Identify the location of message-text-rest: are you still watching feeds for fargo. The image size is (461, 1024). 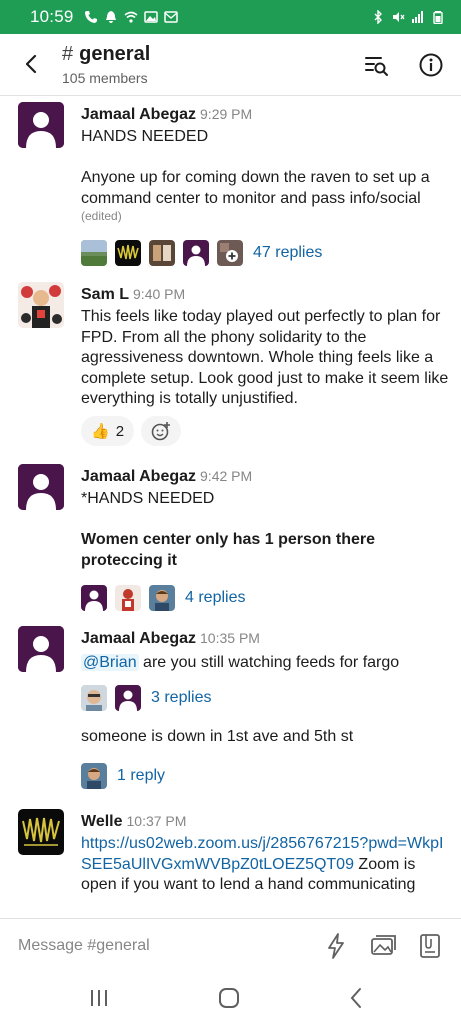
(269, 662).